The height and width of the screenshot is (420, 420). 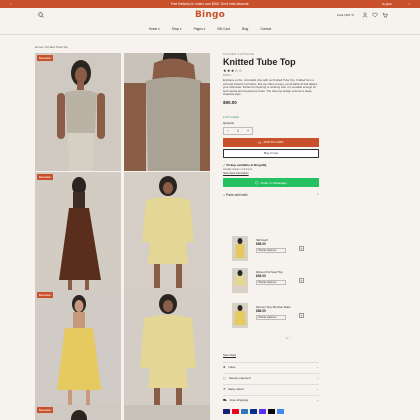 I want to click on feature-uses: ❦ Uses ⌄, so click(x=271, y=366).